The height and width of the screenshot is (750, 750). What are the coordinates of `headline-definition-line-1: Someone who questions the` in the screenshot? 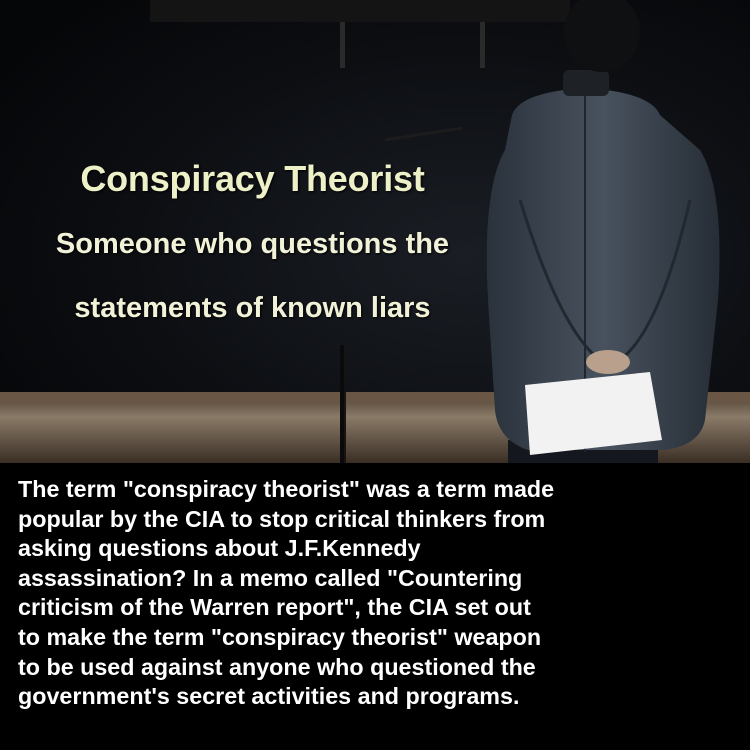 It's located at (252, 244).